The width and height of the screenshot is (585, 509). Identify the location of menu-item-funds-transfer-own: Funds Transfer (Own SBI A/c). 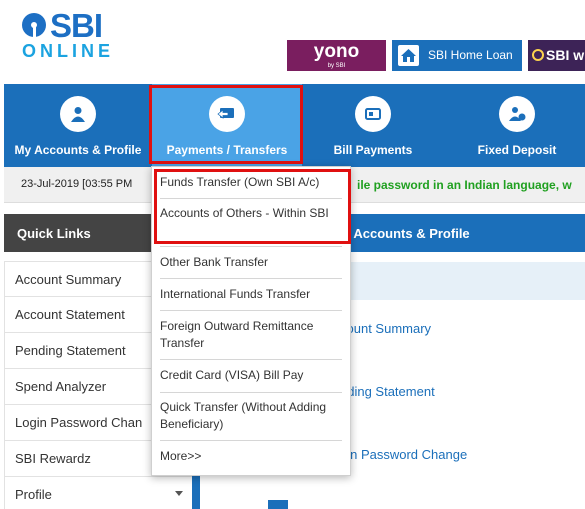
(251, 182).